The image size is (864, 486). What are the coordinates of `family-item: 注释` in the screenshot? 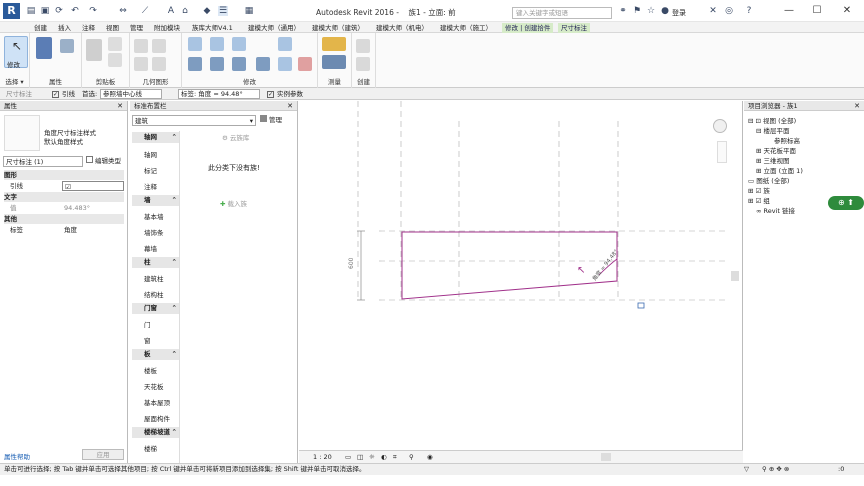 It's located at (150, 186).